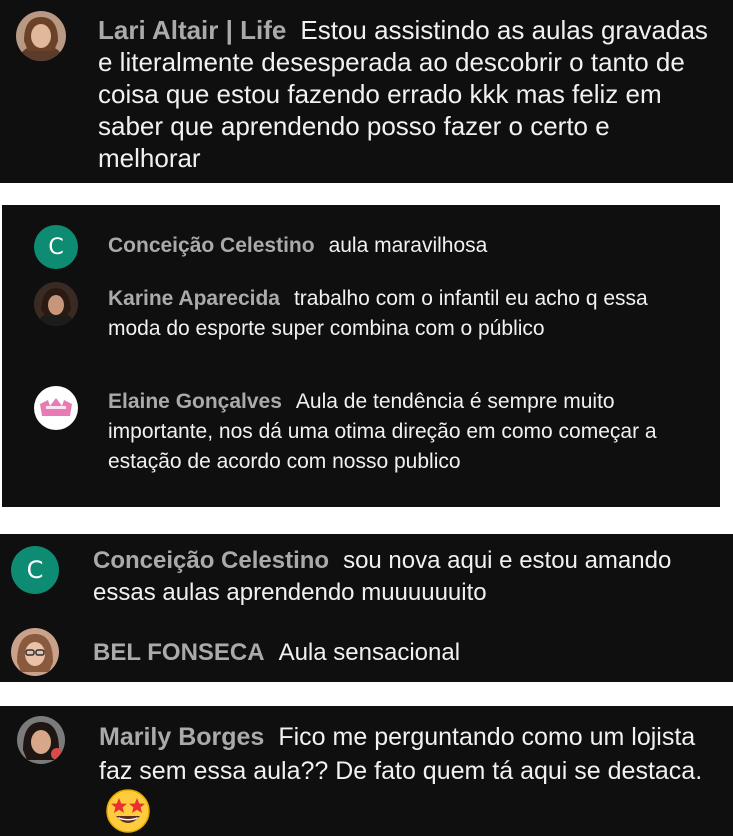  Describe the element at coordinates (192, 30) in the screenshot. I see `comment-author: Lari Altair | Life` at that location.